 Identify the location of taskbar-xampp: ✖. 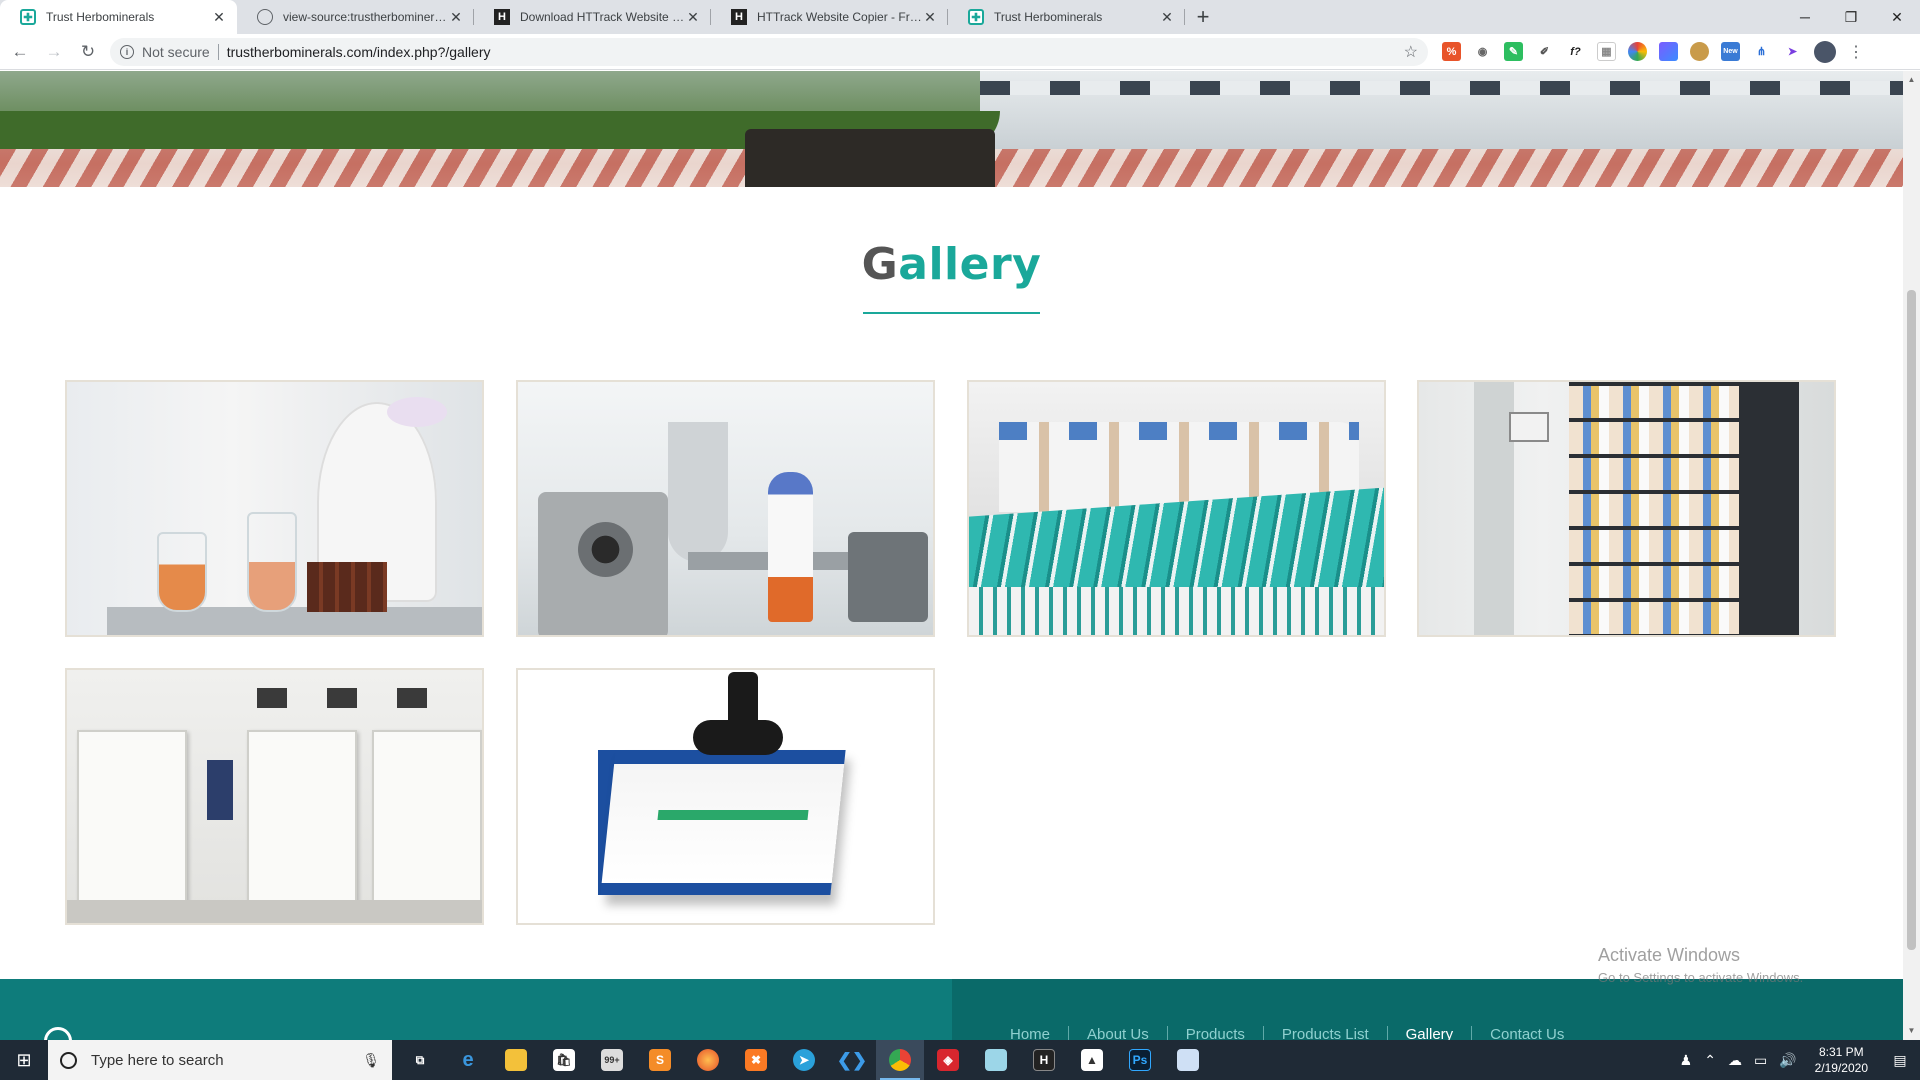
(756, 1060).